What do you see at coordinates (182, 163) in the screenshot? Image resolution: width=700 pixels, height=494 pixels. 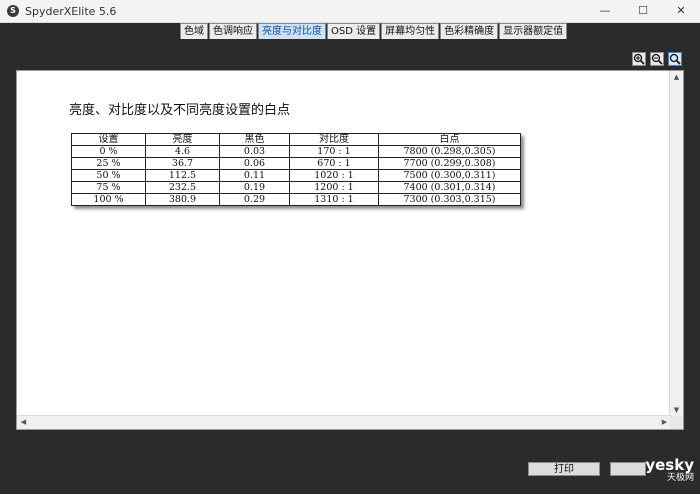 I see `table-cell: 36.7` at bounding box center [182, 163].